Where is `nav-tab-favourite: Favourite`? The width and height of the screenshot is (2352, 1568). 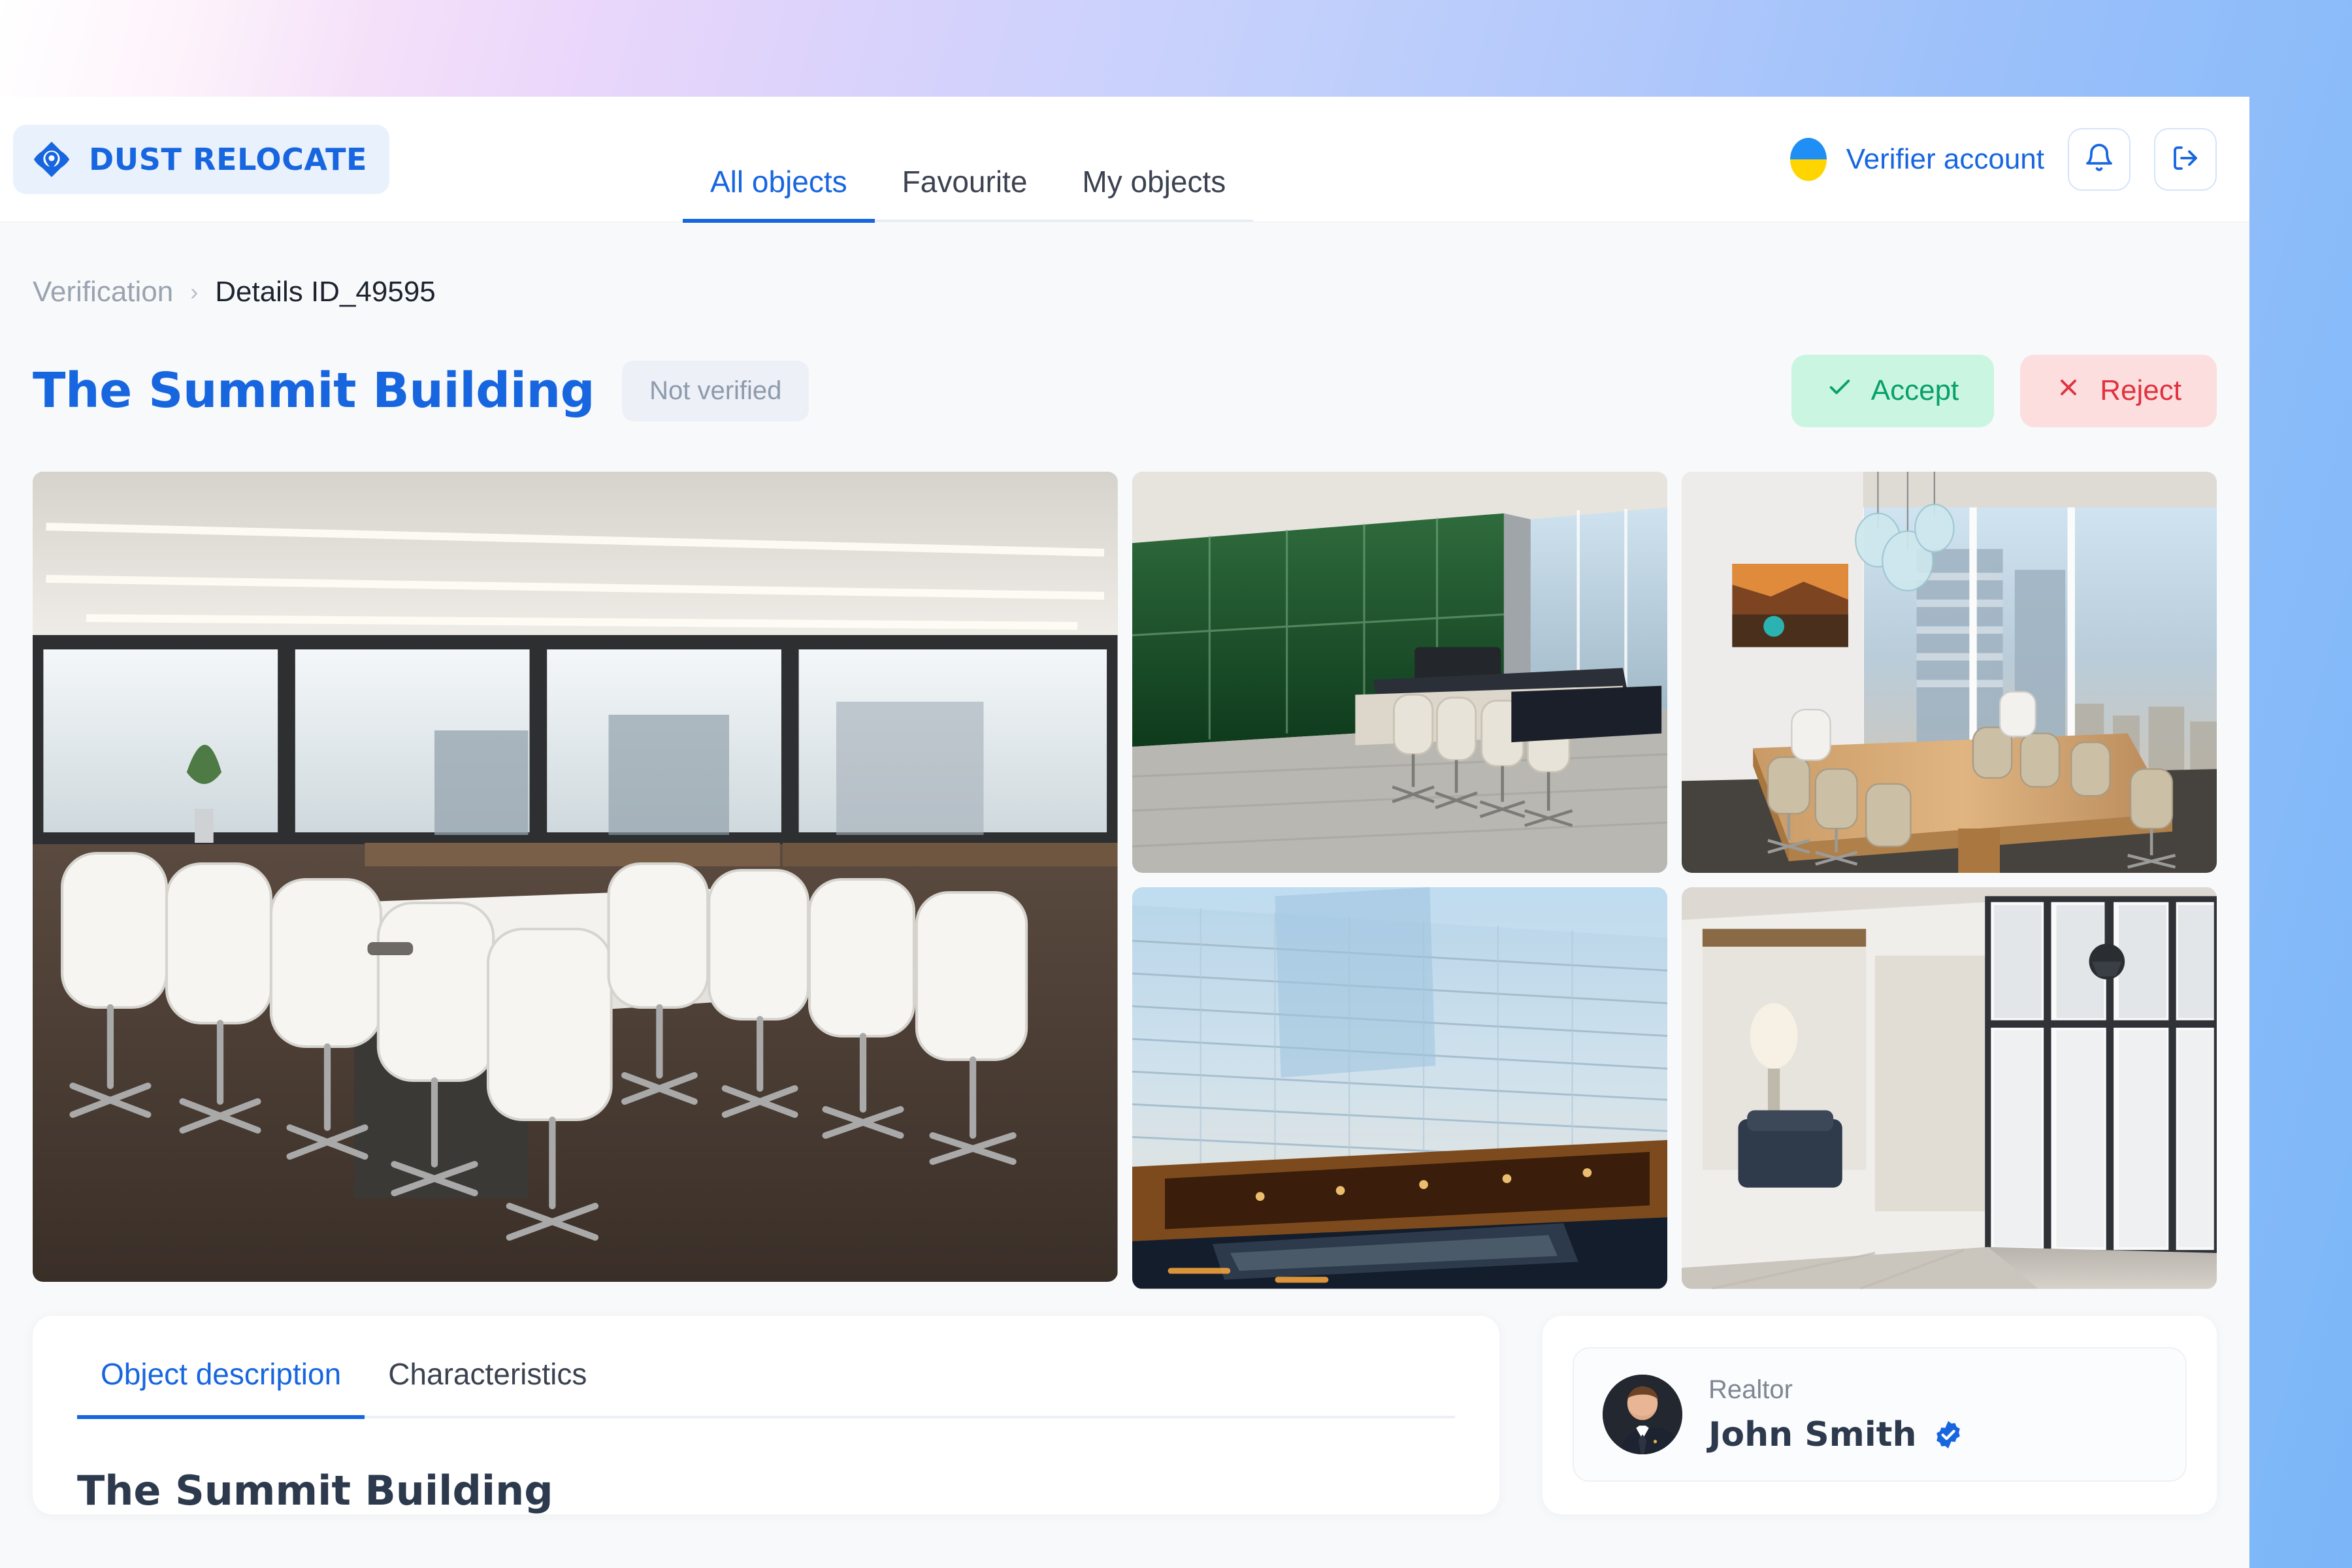
nav-tab-favourite: Favourite is located at coordinates (965, 193).